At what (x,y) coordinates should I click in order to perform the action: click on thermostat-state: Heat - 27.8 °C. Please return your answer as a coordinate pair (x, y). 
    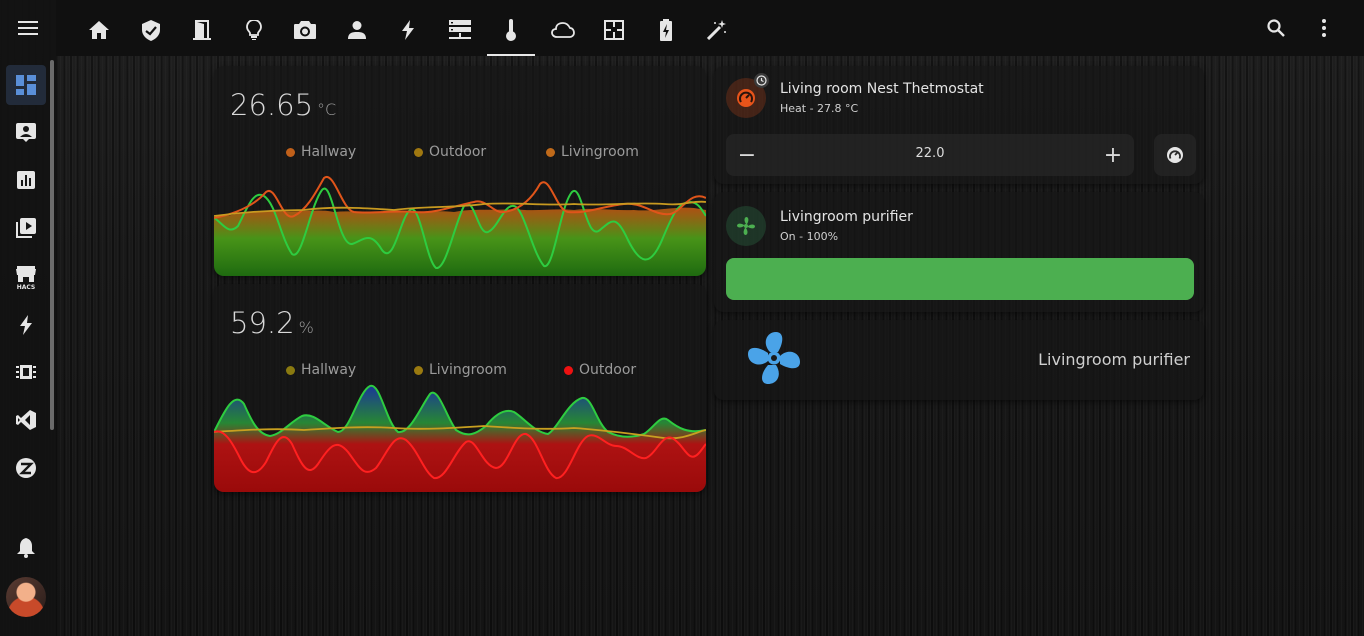
    Looking at the image, I should click on (819, 108).